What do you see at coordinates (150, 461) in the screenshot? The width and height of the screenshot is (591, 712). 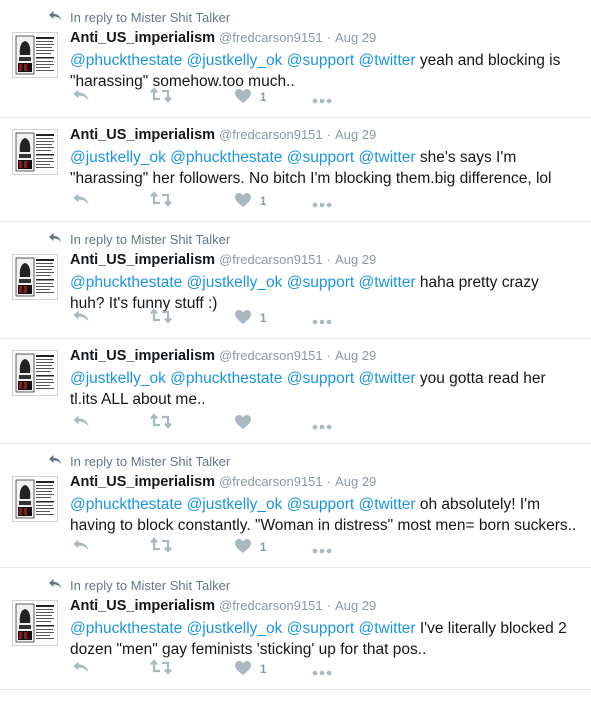 I see `reply-context-text: In reply to Mister Shit Talker` at bounding box center [150, 461].